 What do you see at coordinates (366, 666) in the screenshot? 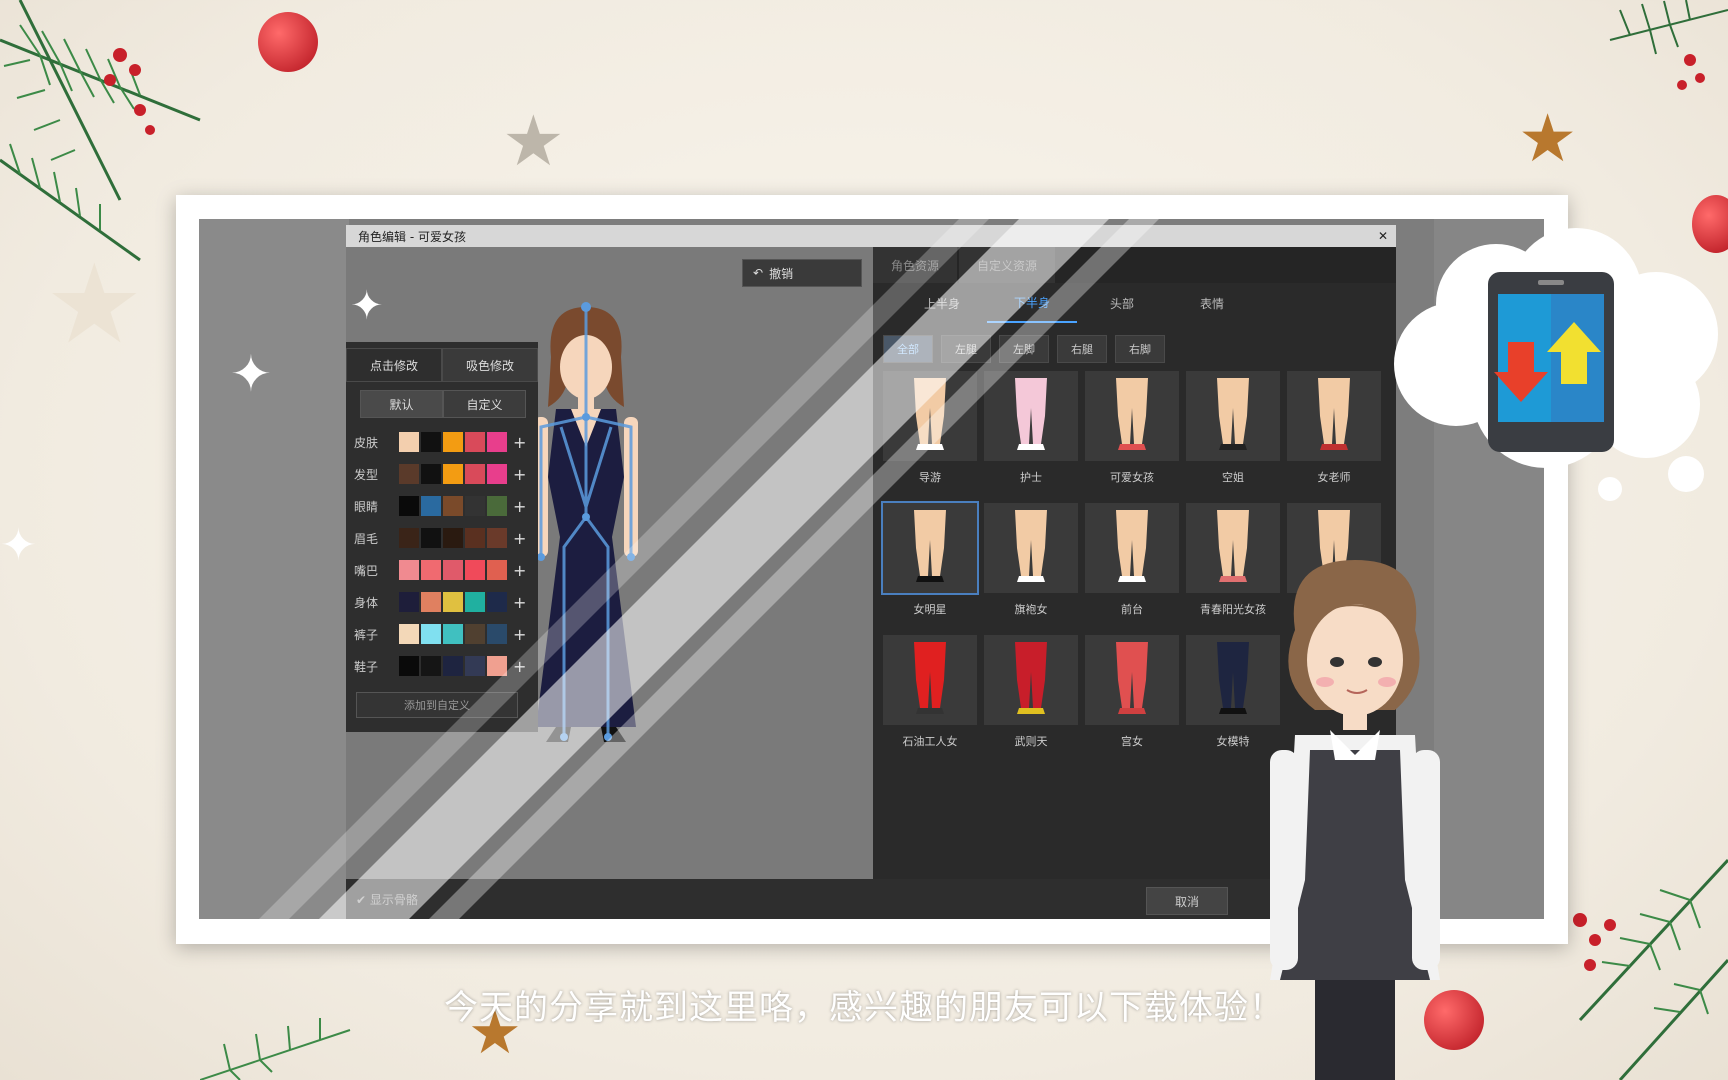
I see `color-row-label: 鞋子` at bounding box center [366, 666].